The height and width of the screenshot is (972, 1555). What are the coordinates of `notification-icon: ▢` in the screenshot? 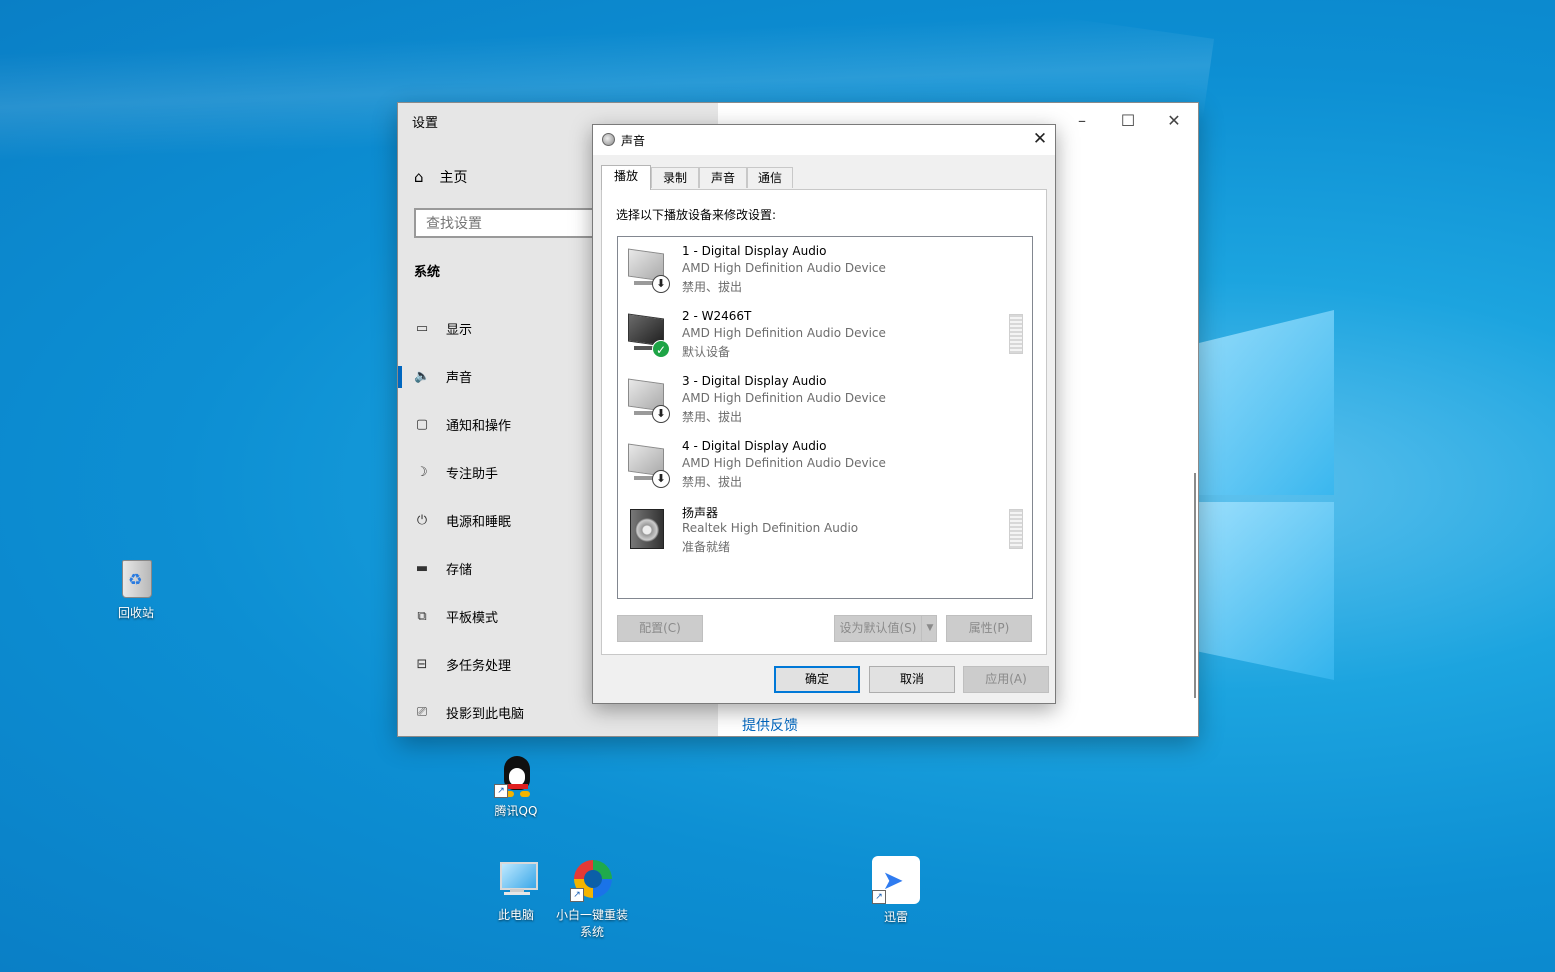 It's located at (422, 424).